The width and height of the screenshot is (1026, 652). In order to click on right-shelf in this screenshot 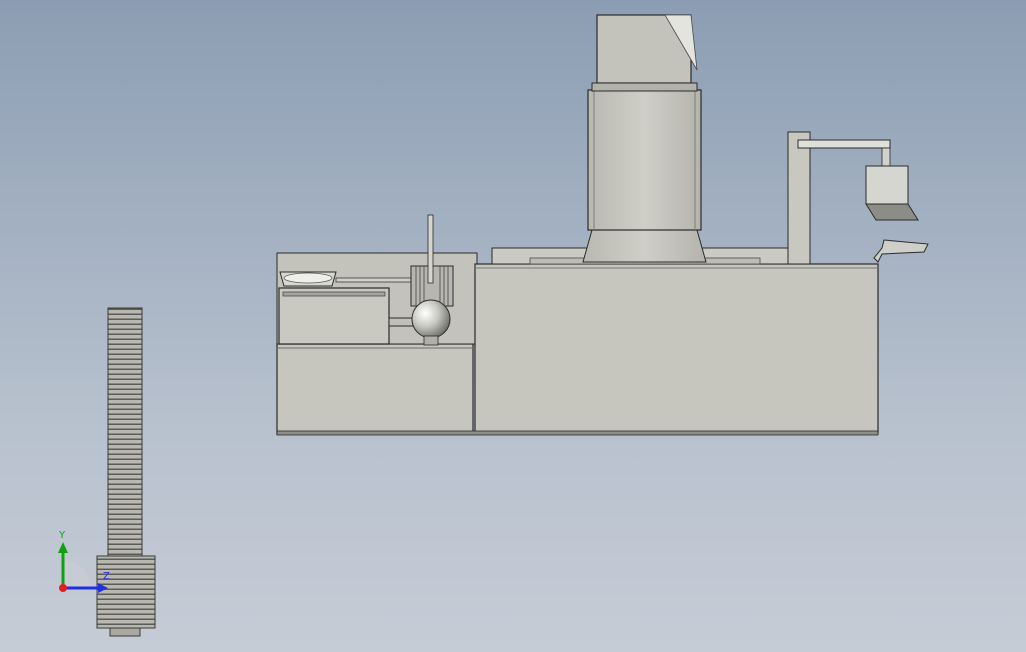, I will do `click(901, 251)`.